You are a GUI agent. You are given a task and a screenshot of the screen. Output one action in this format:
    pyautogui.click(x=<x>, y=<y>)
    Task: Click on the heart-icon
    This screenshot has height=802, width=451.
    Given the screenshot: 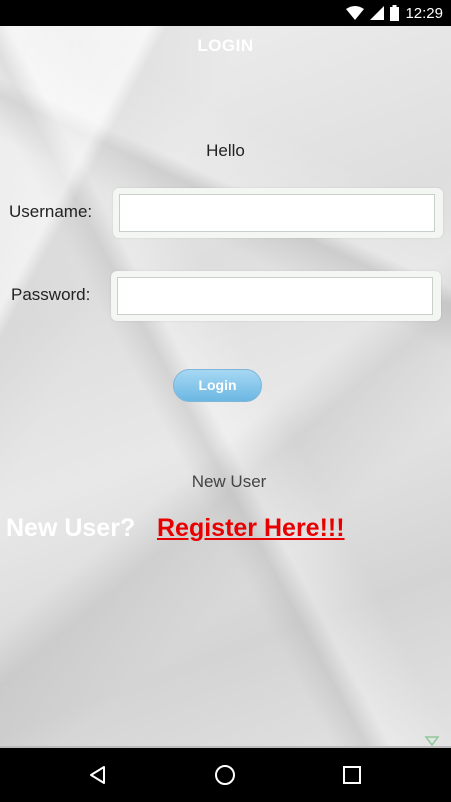 What is the action you would take?
    pyautogui.click(x=432, y=741)
    